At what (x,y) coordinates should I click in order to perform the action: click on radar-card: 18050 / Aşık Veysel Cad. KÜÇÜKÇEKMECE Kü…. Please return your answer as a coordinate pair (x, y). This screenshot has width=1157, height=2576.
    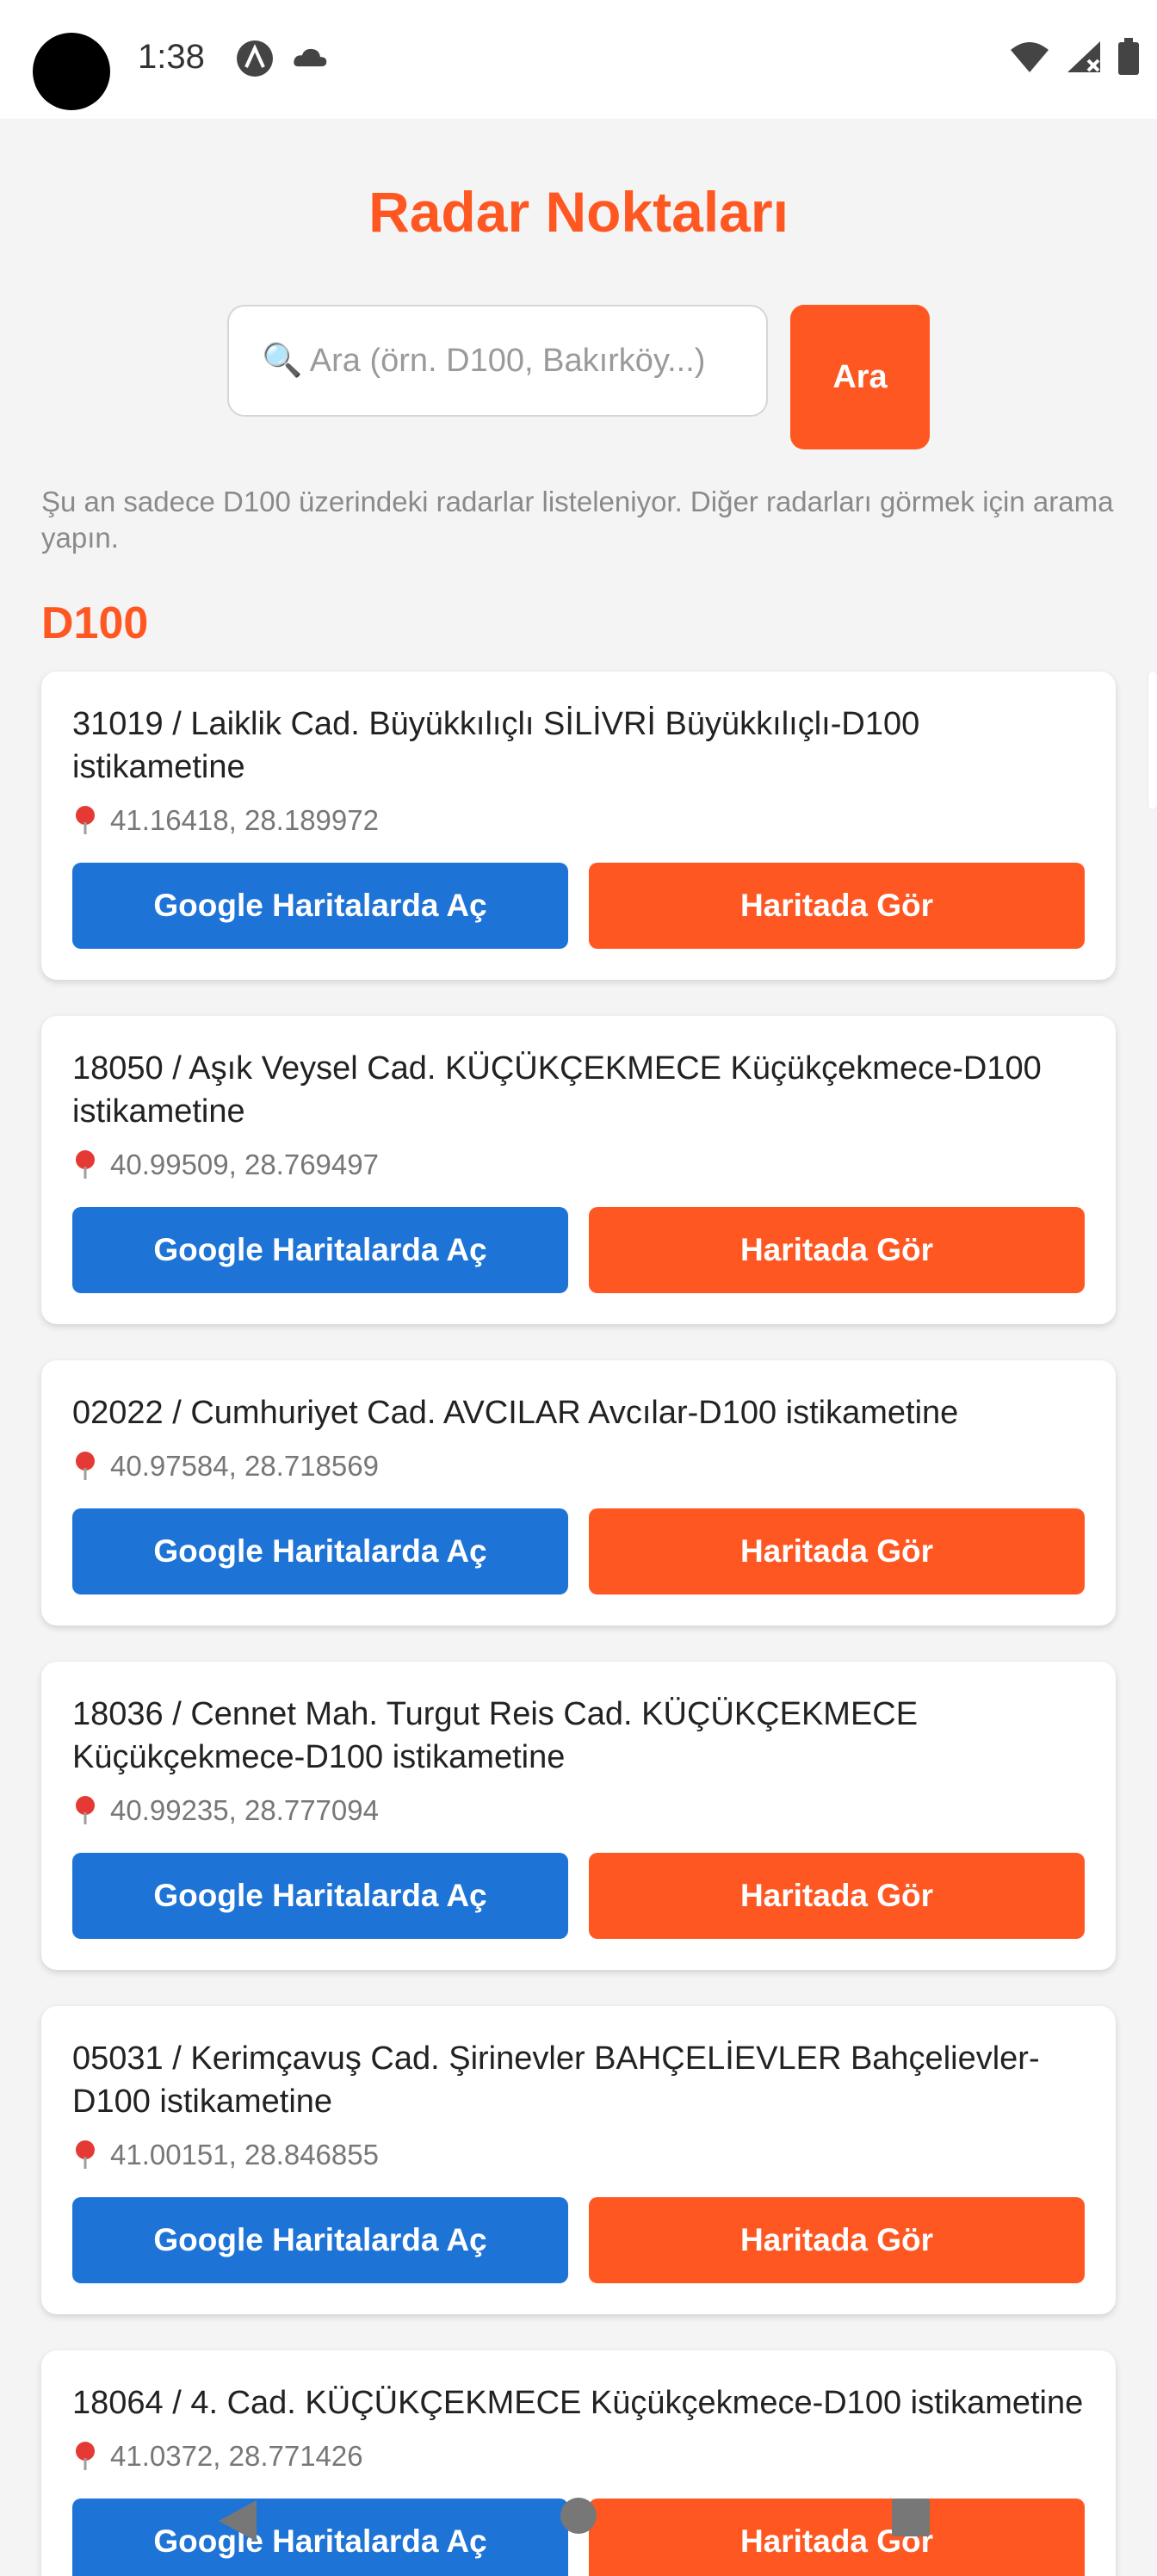
    Looking at the image, I should click on (579, 1170).